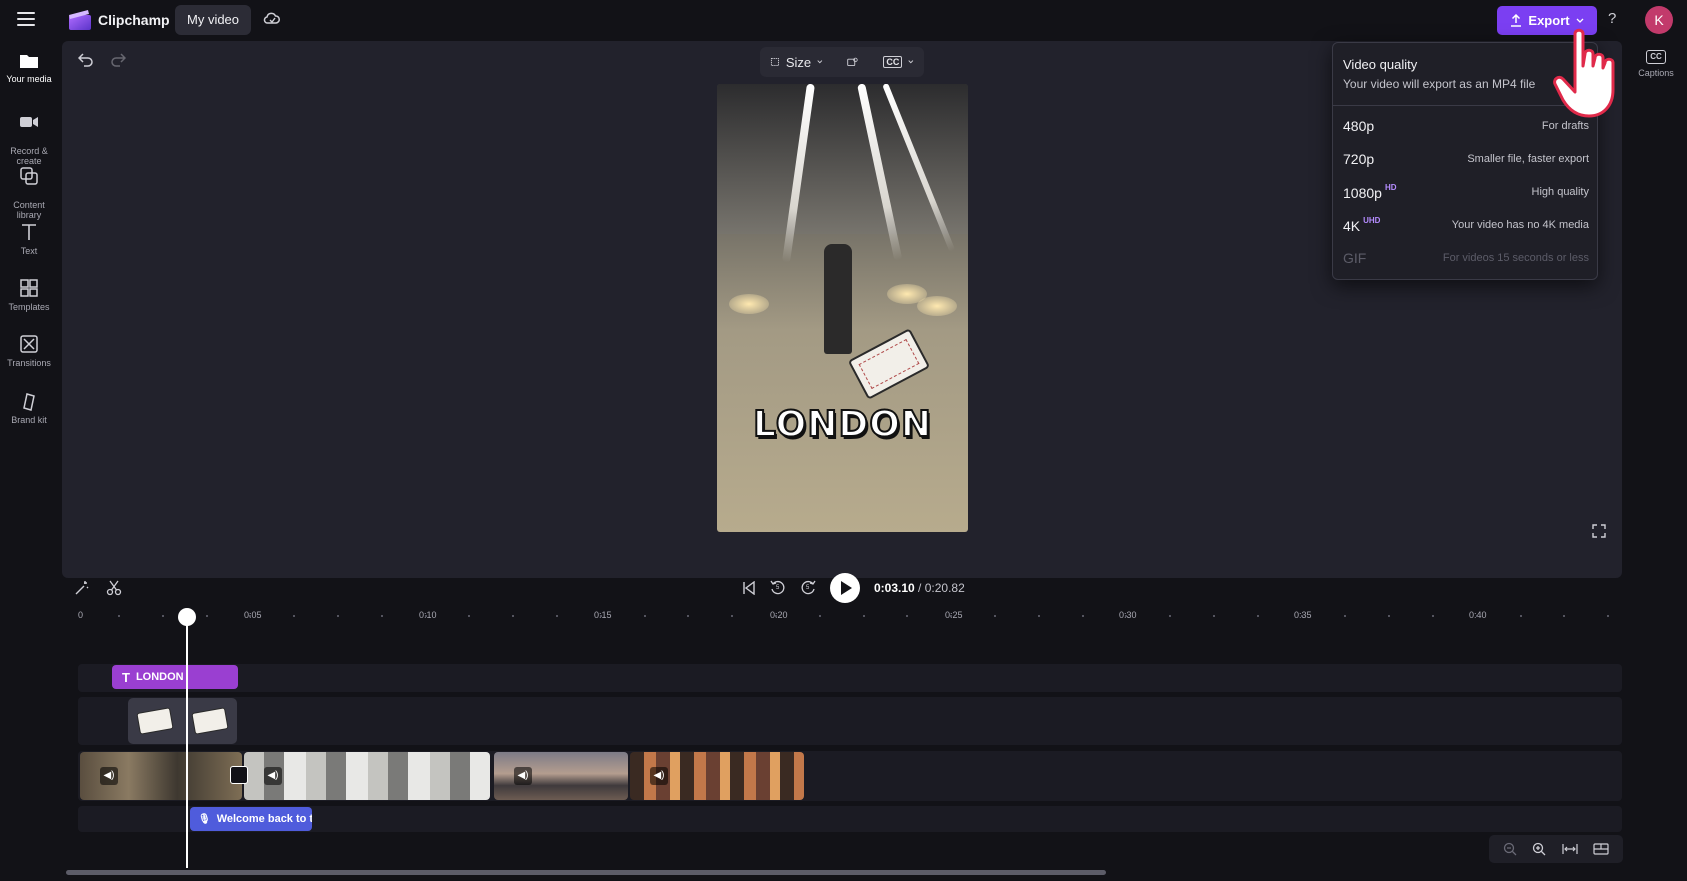  What do you see at coordinates (29, 187) in the screenshot?
I see `sidebar-item-content-library: Content library` at bounding box center [29, 187].